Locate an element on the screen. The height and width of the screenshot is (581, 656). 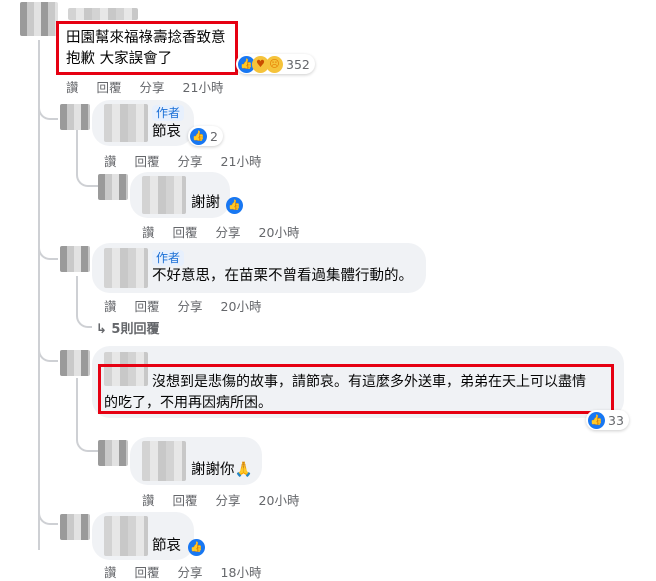
comment-text: 謝謝你🙏 is located at coordinates (222, 470).